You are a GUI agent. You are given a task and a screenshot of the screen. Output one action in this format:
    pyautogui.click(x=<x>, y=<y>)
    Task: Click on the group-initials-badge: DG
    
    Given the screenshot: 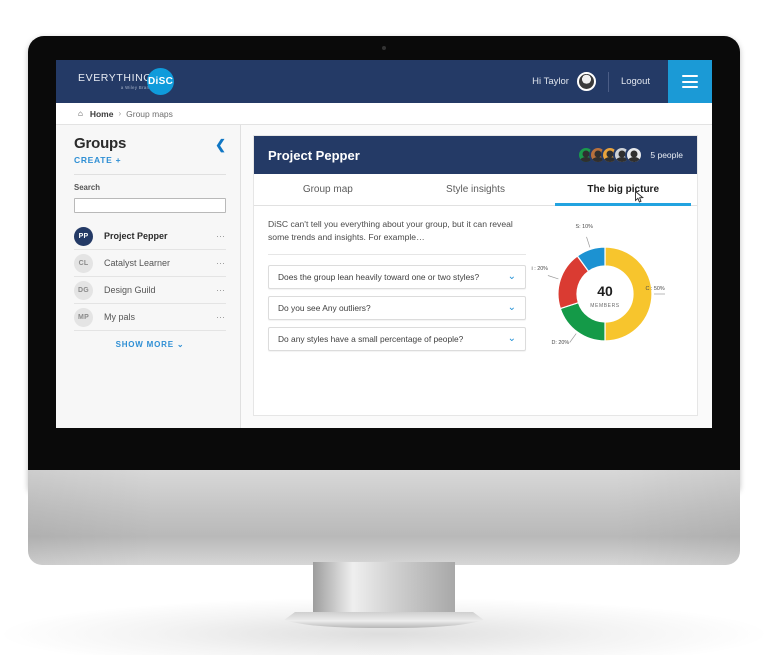 What is the action you would take?
    pyautogui.click(x=83, y=290)
    